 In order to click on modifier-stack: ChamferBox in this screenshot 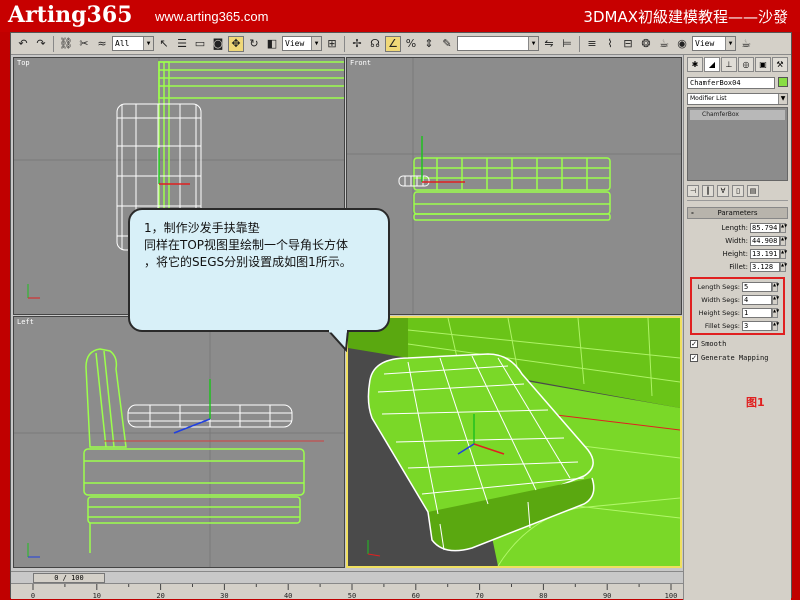, I will do `click(737, 144)`.